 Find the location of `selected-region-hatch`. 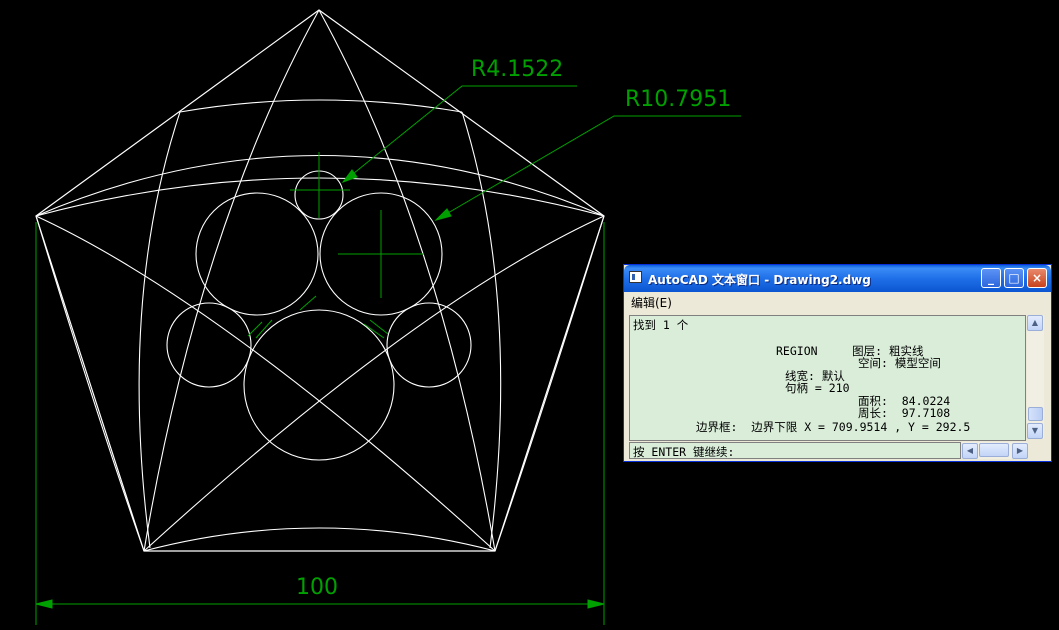

selected-region-hatch is located at coordinates (318, 317).